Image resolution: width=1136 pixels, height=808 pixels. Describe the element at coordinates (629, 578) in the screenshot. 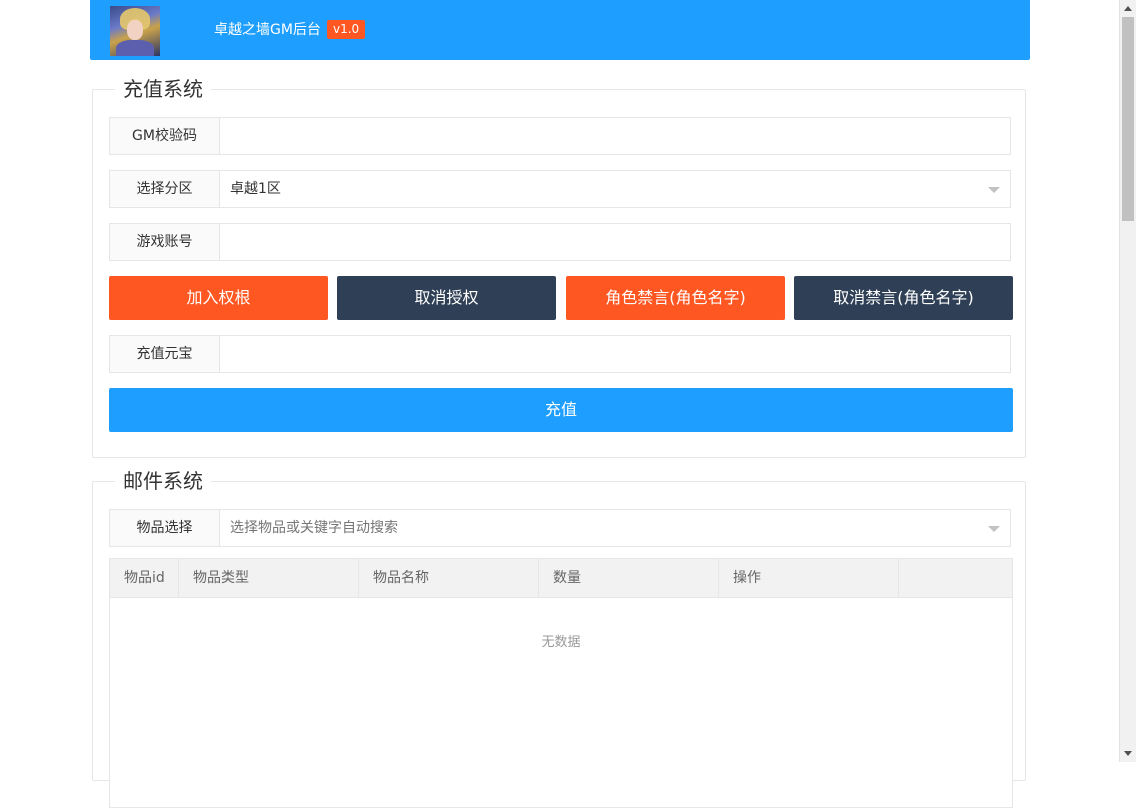

I see `col-quantity: 数量` at that location.